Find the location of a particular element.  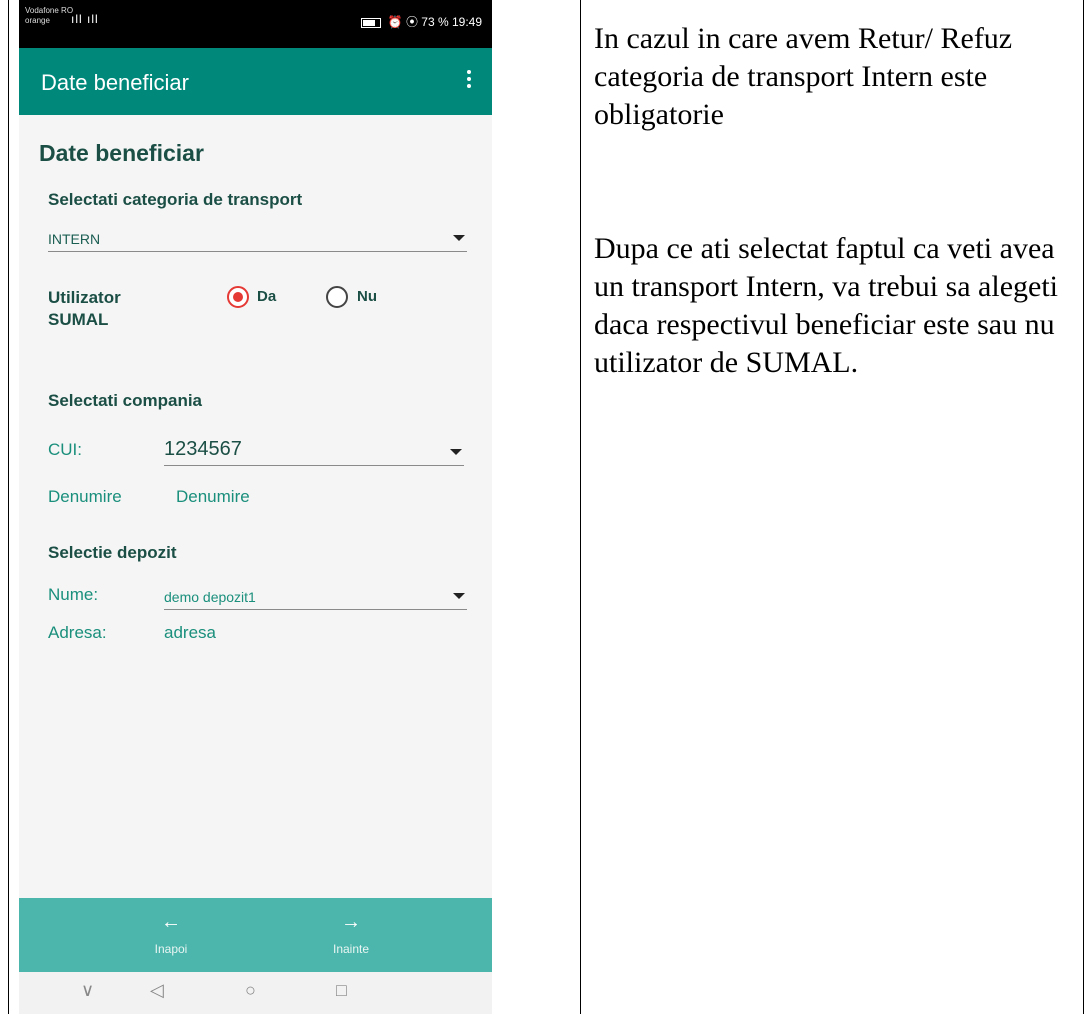

transport-value: INTERN is located at coordinates (74, 239).